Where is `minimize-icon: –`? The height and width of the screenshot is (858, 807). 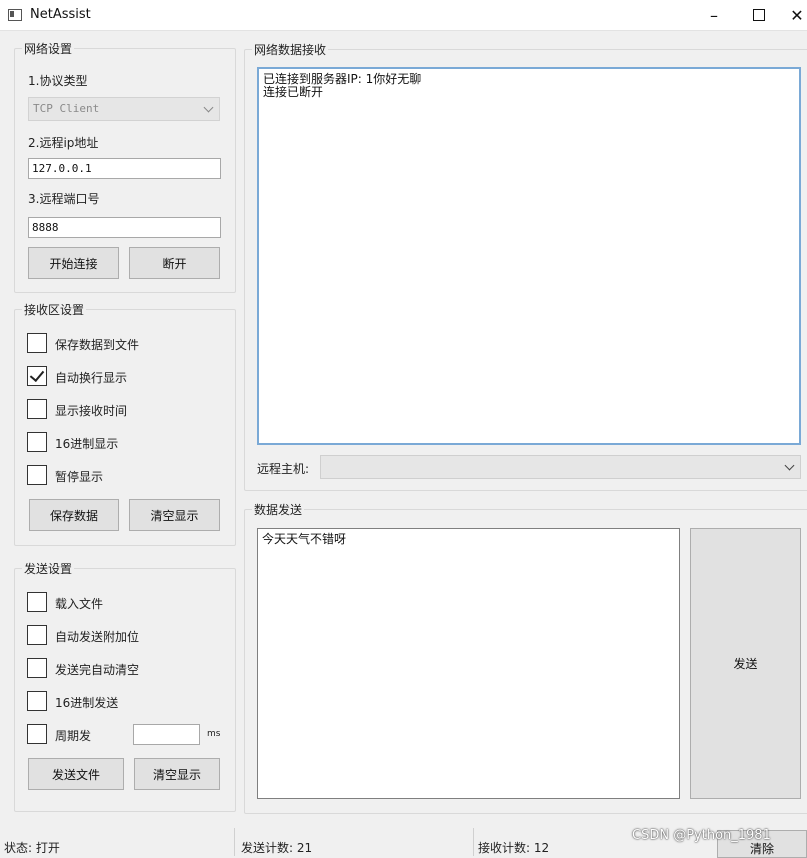 minimize-icon: – is located at coordinates (714, 15).